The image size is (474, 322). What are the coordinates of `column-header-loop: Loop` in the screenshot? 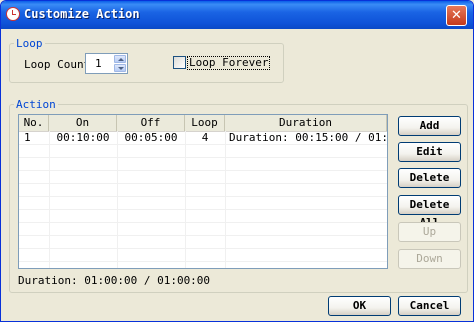 It's located at (205, 123).